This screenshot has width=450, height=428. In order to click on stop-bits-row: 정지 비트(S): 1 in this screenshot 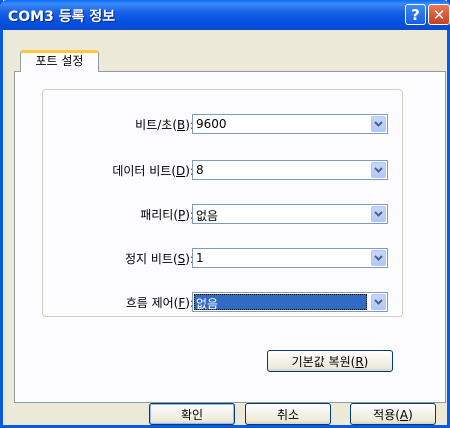, I will do `click(231, 258)`.